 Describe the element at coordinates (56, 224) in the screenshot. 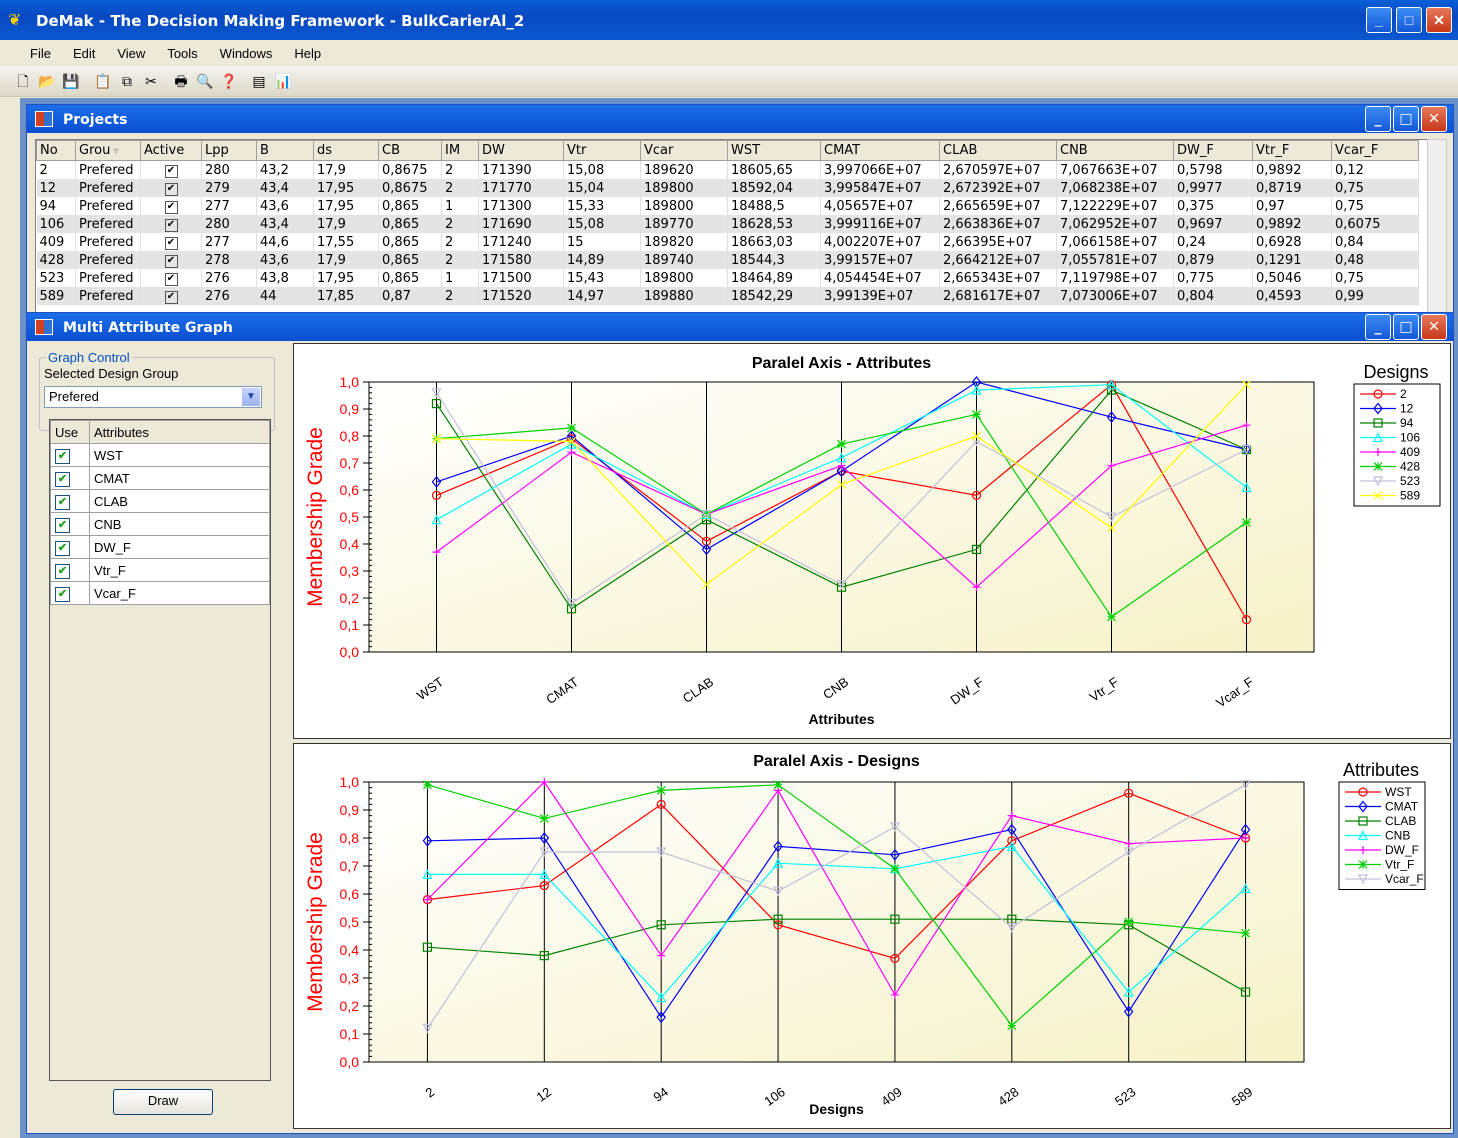

I see `table-cell: 106` at that location.